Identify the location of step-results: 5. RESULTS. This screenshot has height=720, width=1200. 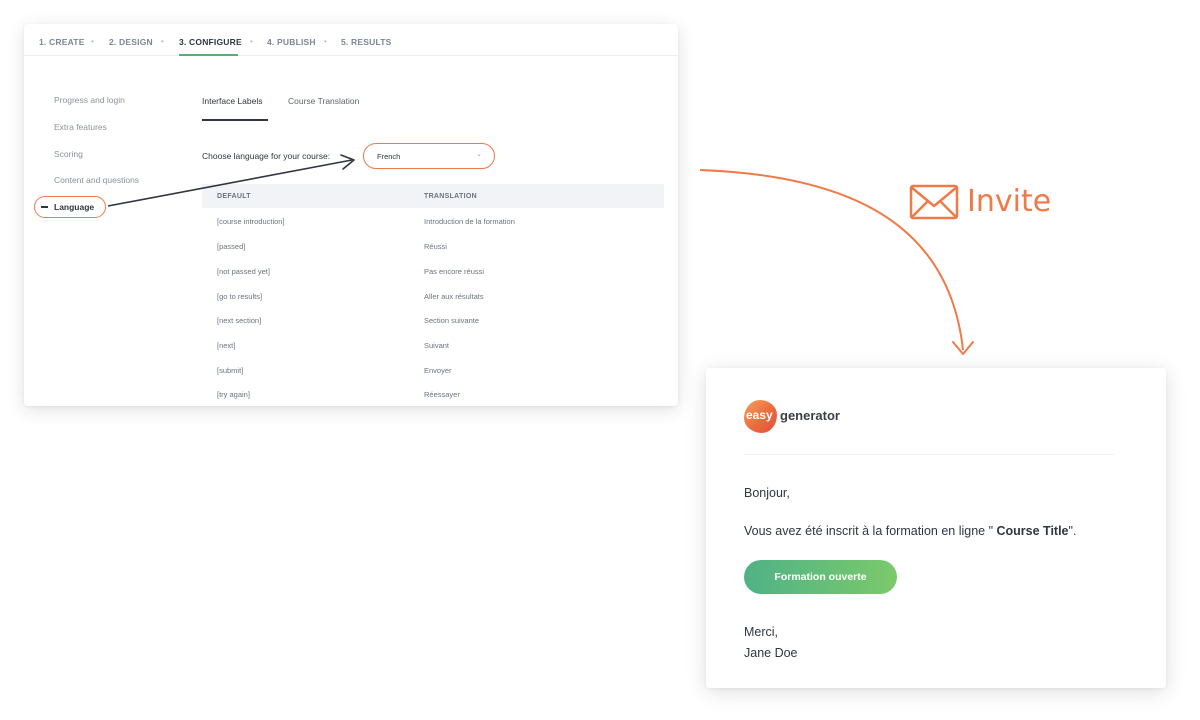
(366, 42).